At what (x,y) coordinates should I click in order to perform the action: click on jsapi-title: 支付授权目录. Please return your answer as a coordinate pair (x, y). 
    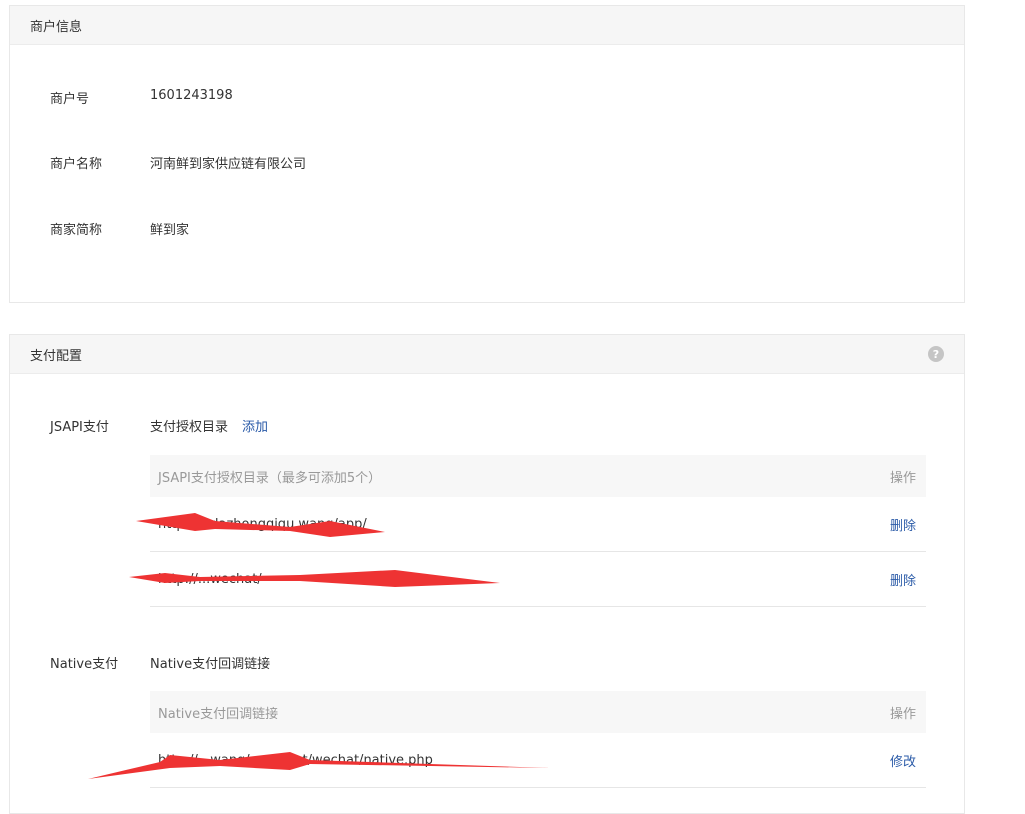
    Looking at the image, I should click on (189, 427).